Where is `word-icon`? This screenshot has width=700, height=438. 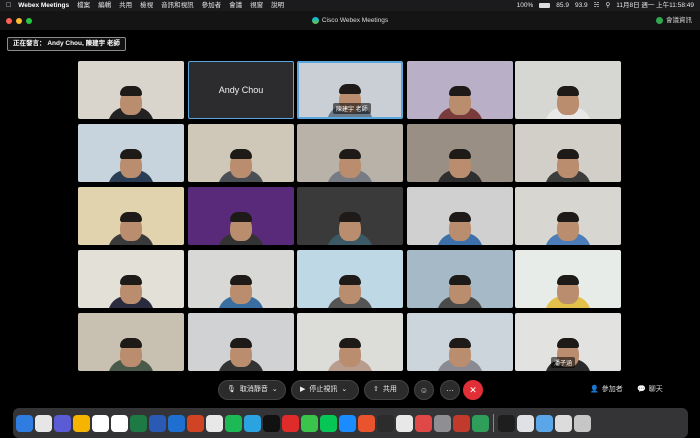
word-icon is located at coordinates (157, 423).